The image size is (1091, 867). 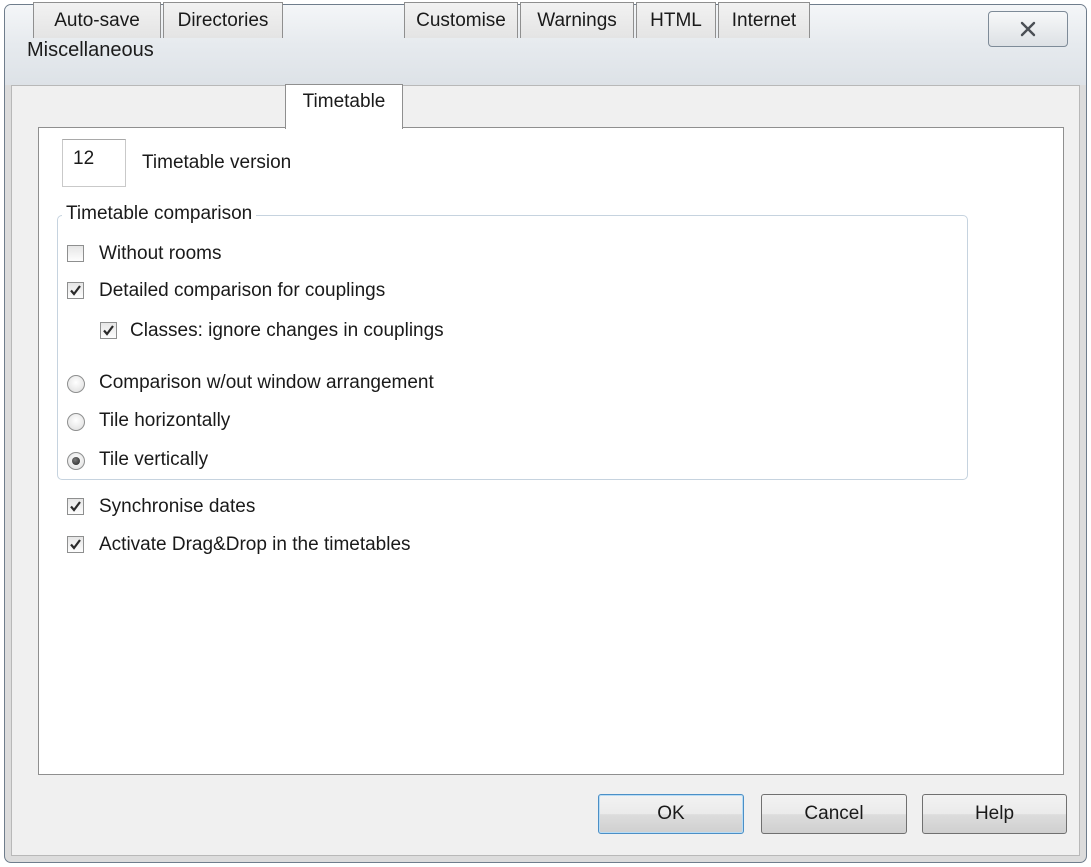 I want to click on radio-tile-vertically-label: Tile vertically, so click(x=154, y=459).